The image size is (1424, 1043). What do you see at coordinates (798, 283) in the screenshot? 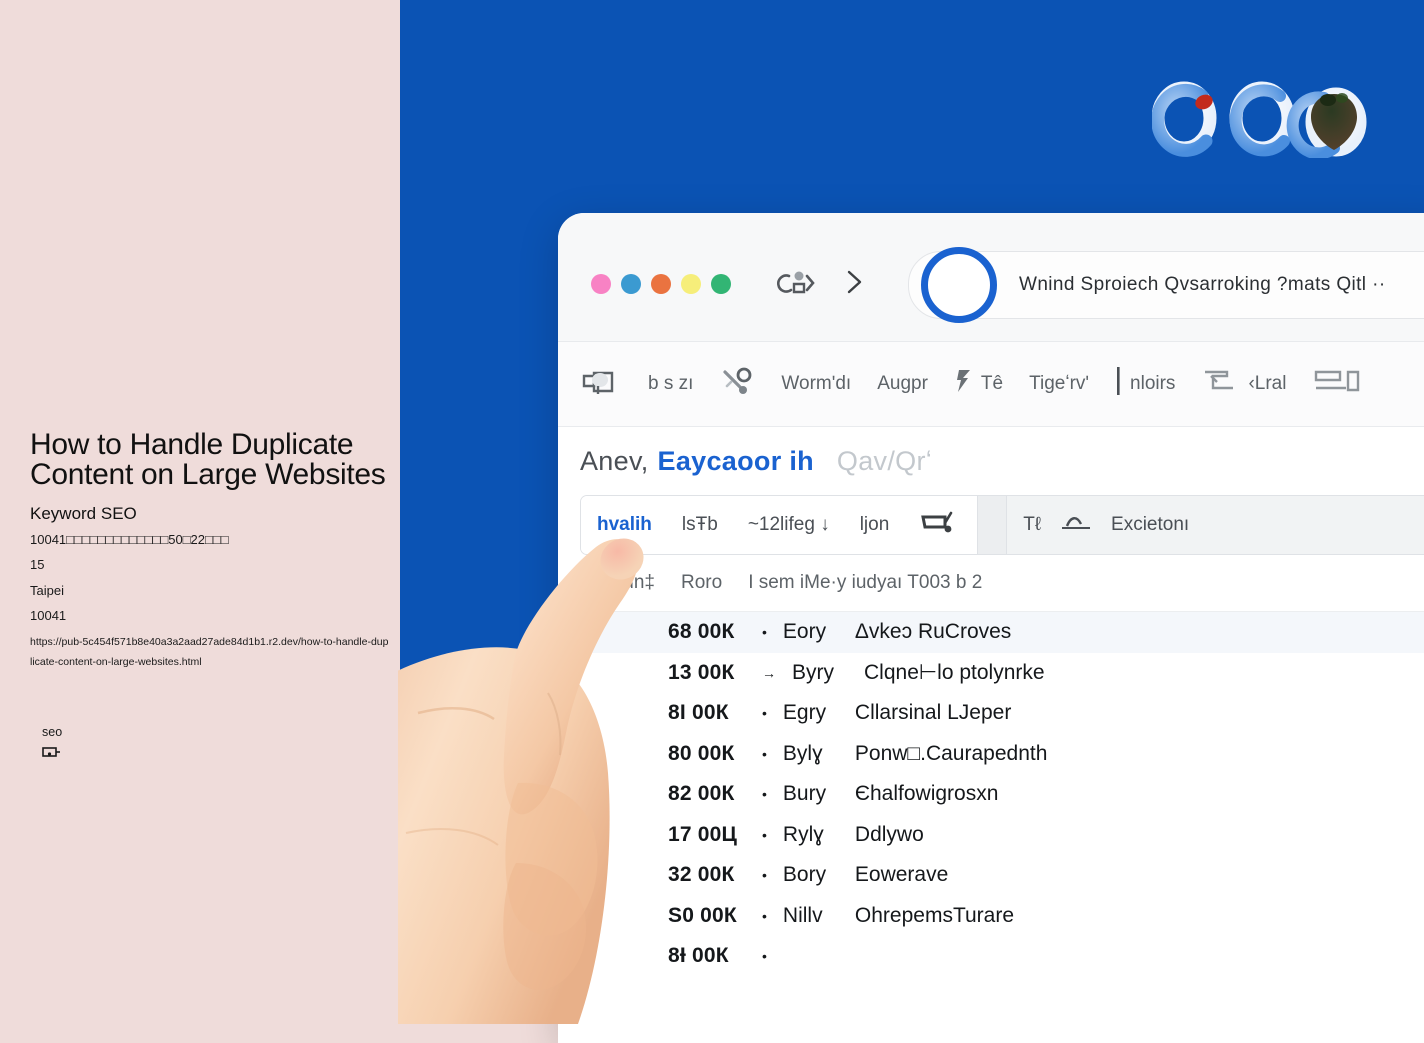
I see `back-navigation-icon` at bounding box center [798, 283].